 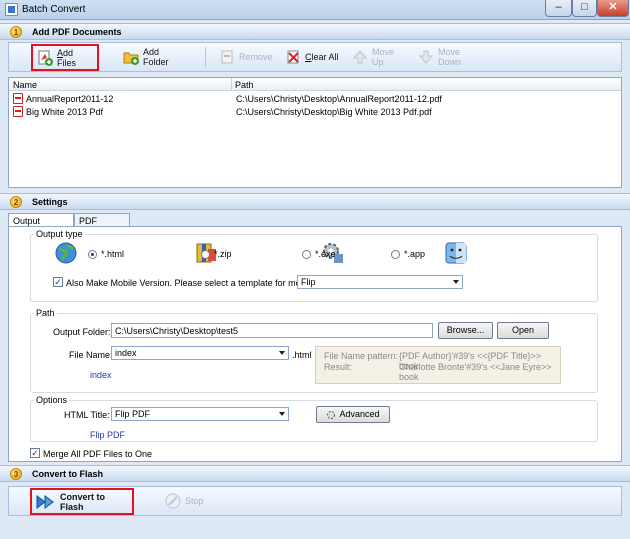 What do you see at coordinates (200, 353) in the screenshot?
I see `file-name-select: index` at bounding box center [200, 353].